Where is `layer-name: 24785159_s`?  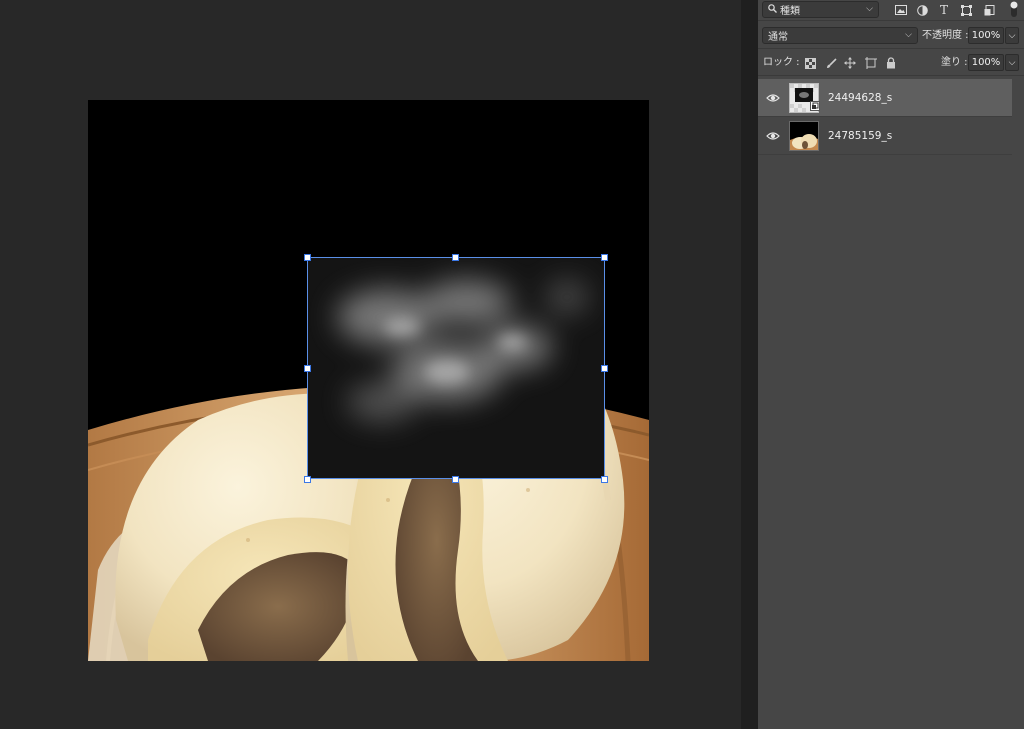 layer-name: 24785159_s is located at coordinates (860, 136).